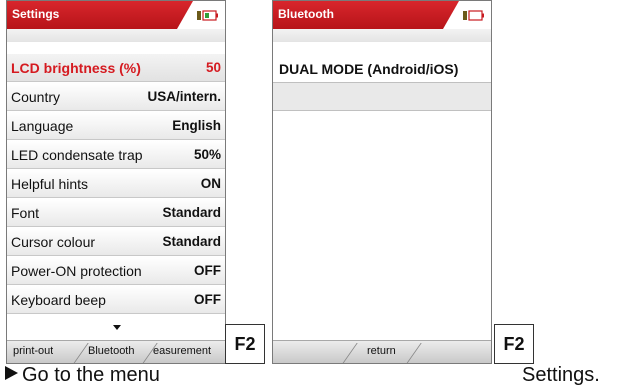  I want to click on row-label: Cursor colour, so click(53, 241).